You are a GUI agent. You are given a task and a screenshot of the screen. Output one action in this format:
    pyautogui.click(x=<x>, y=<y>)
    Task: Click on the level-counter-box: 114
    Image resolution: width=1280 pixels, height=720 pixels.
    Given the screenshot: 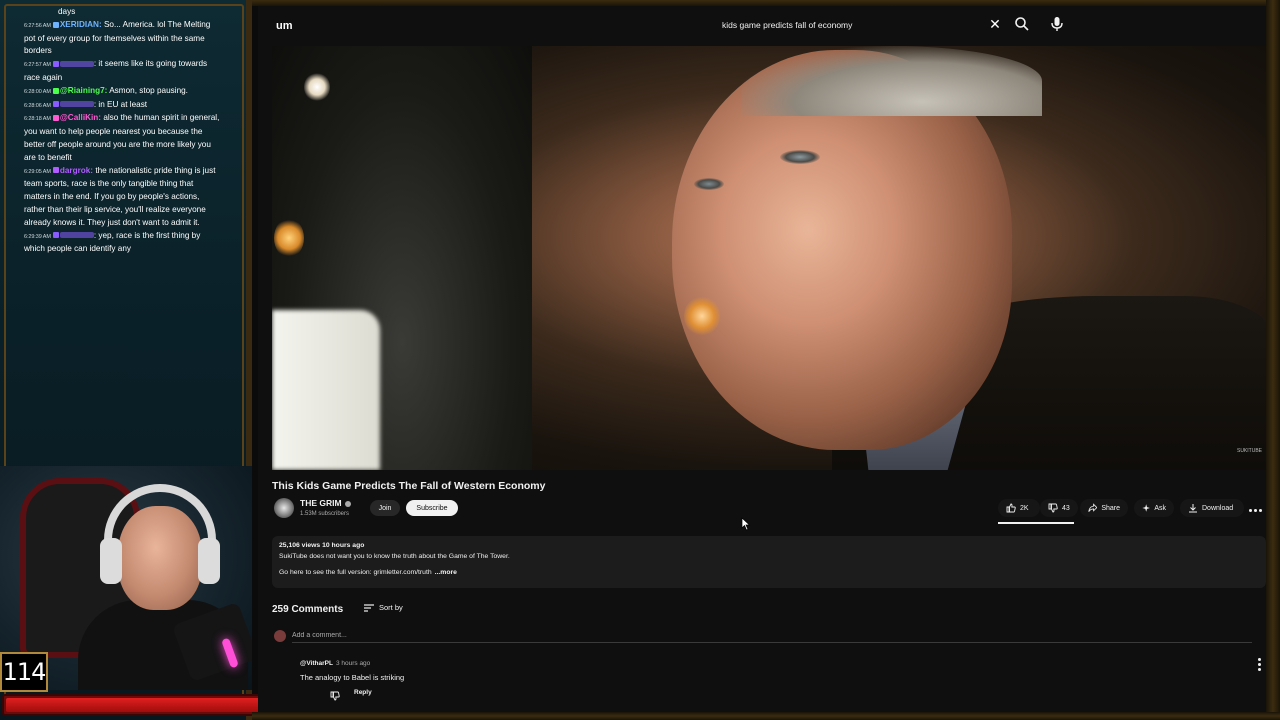 What is the action you would take?
    pyautogui.click(x=24, y=672)
    